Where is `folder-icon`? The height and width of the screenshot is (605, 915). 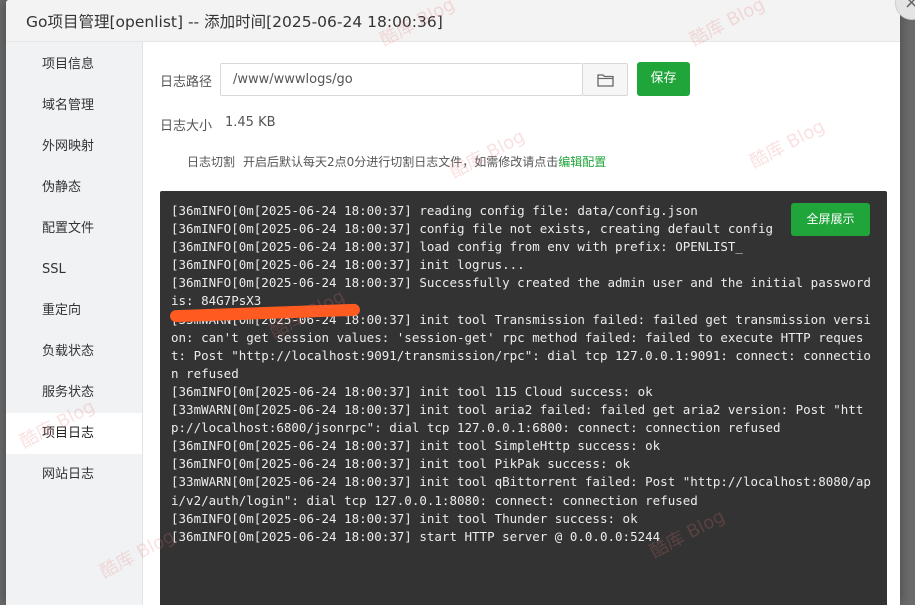 folder-icon is located at coordinates (605, 80).